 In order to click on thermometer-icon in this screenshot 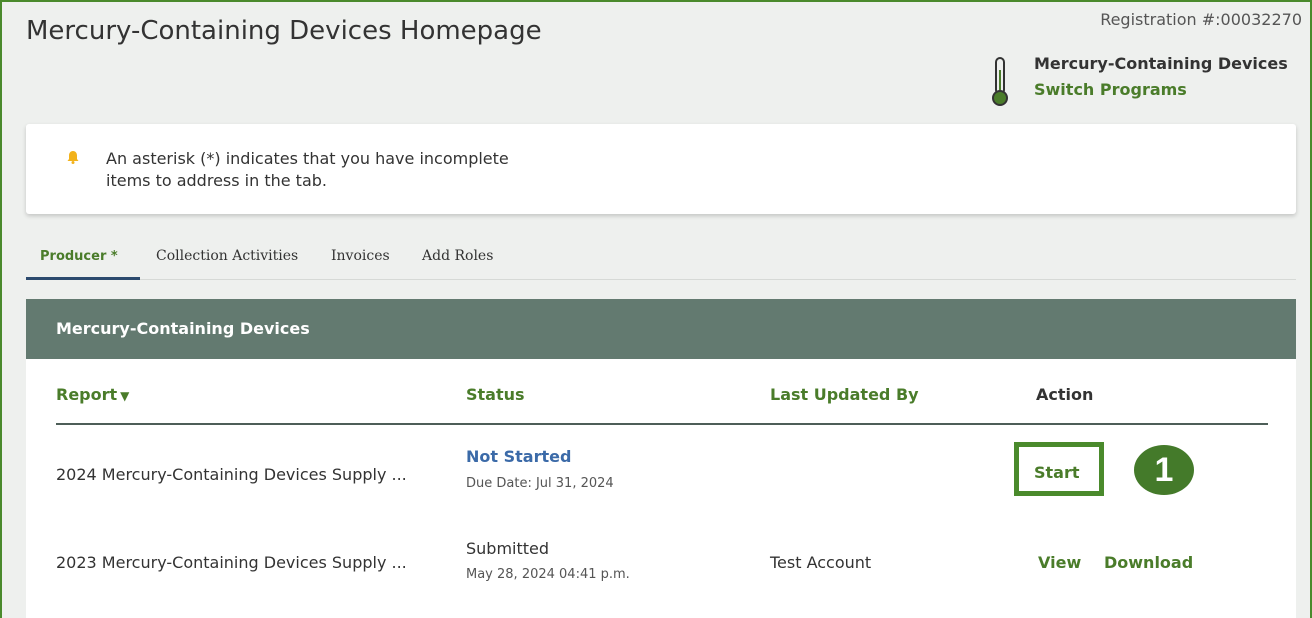, I will do `click(1000, 81)`.